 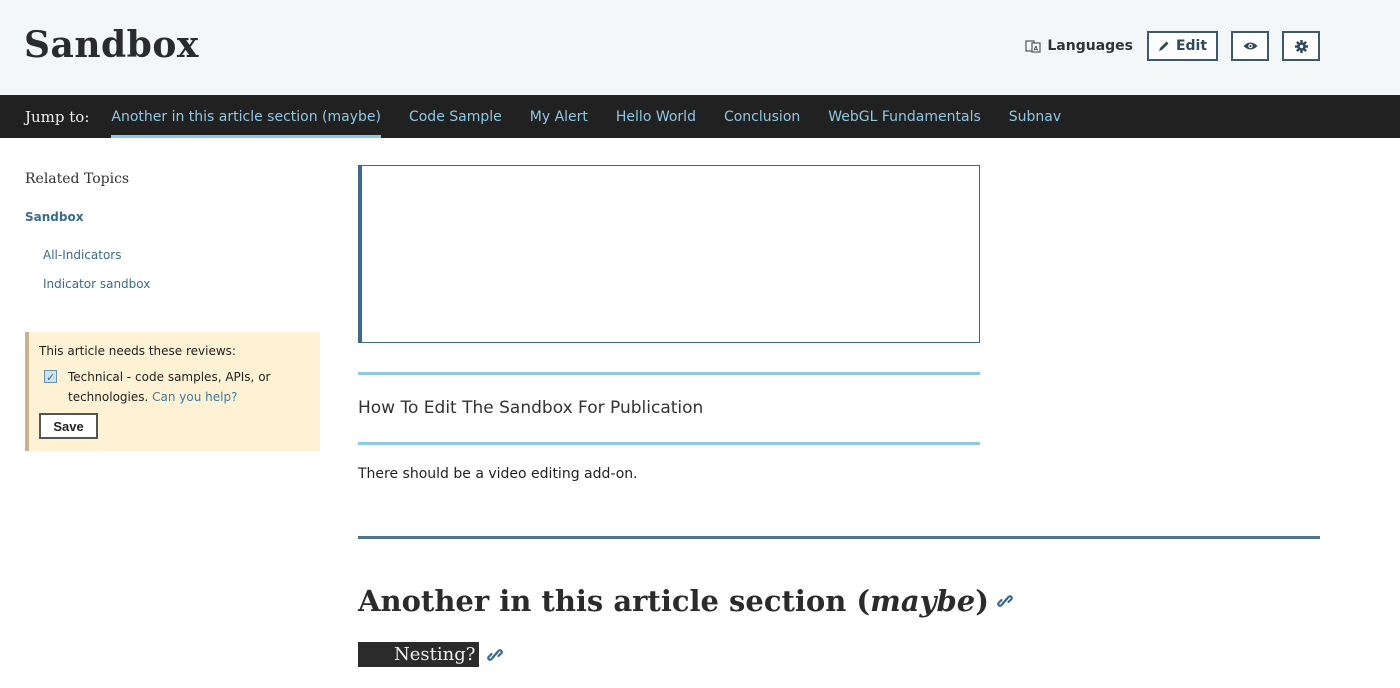 I want to click on section-divider, so click(x=839, y=537).